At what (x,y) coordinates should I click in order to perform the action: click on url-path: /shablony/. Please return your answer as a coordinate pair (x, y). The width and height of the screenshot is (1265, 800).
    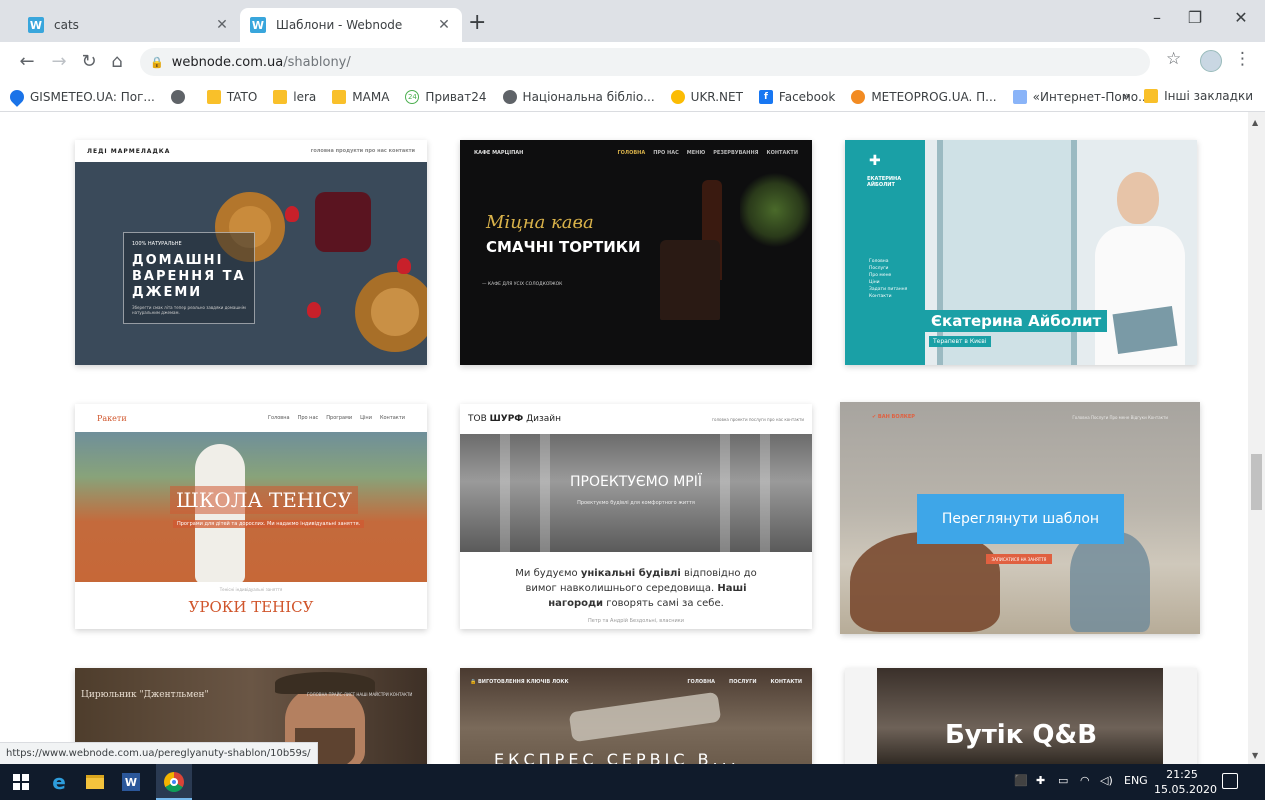
    Looking at the image, I should click on (317, 62).